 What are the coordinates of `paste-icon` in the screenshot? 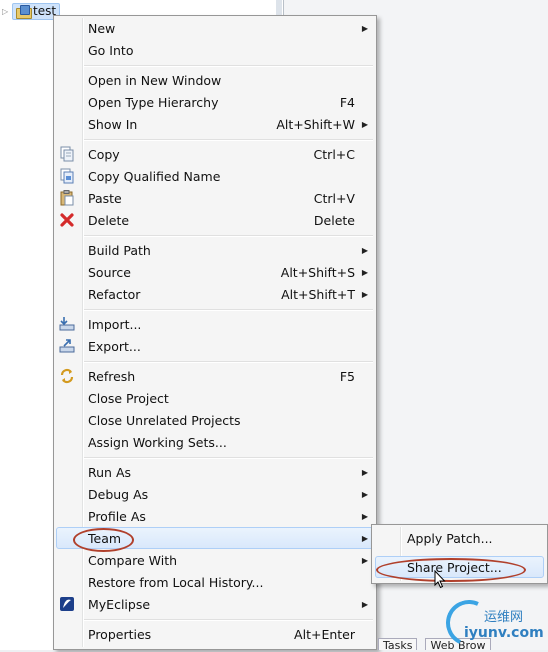 It's located at (67, 198).